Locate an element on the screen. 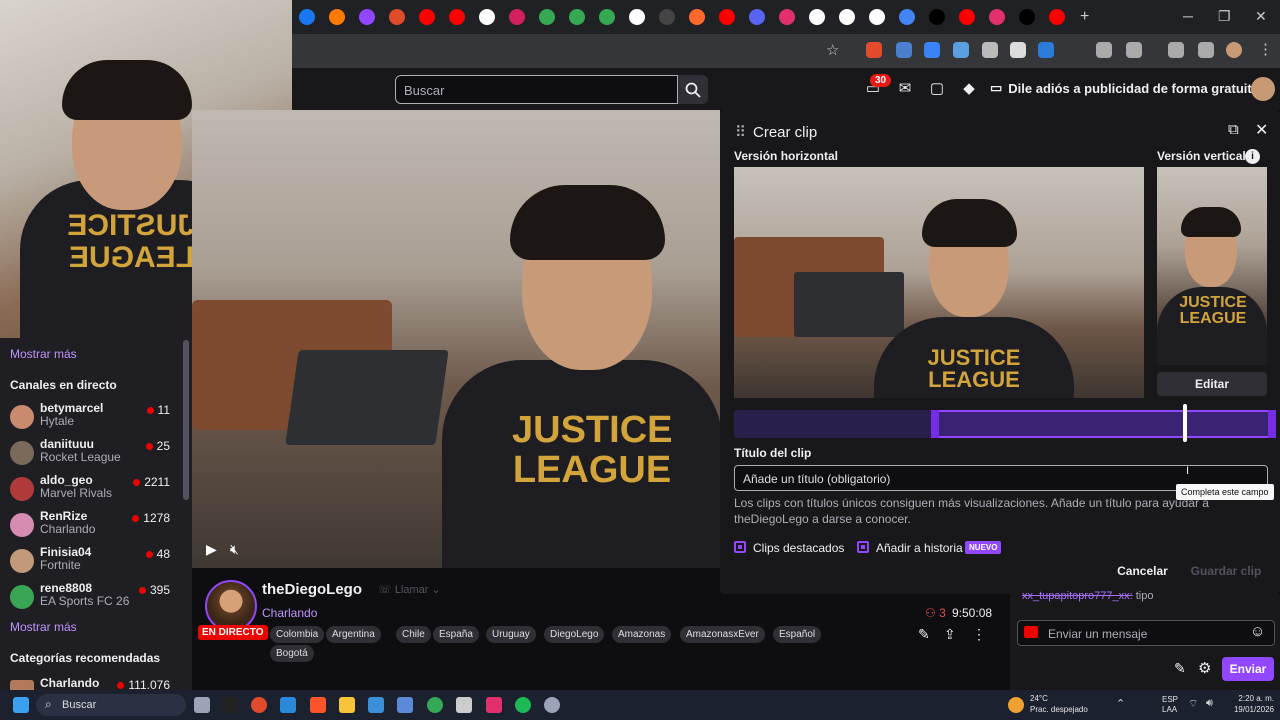 The width and height of the screenshot is (1280, 720). store-icon is located at coordinates (288, 705).